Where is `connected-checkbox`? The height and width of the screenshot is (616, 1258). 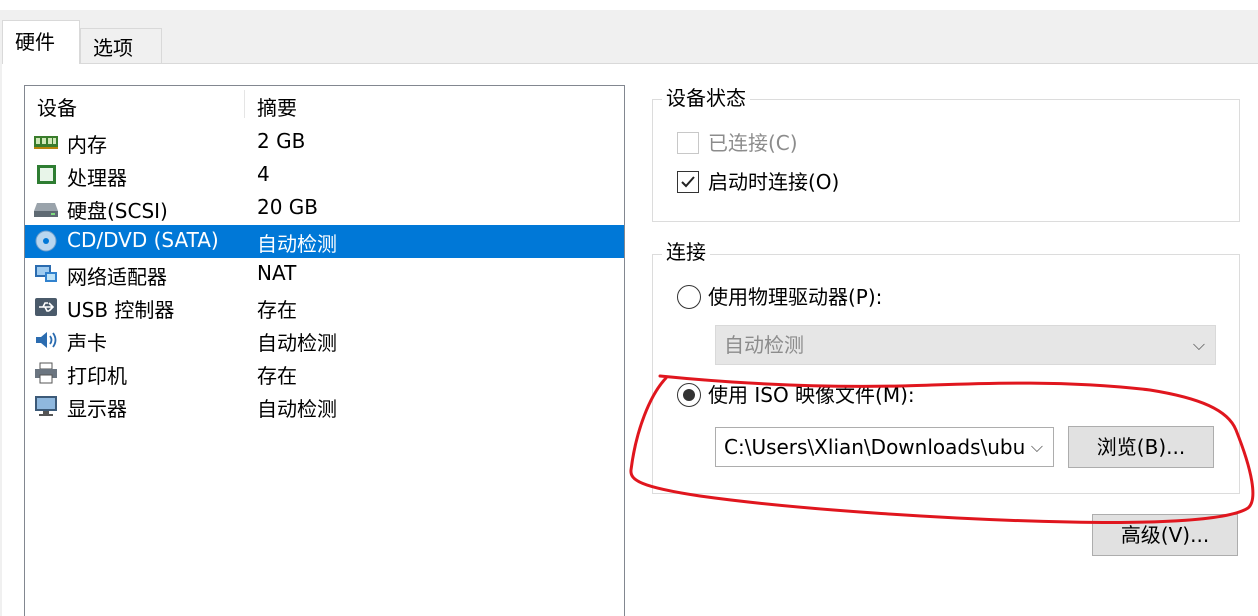
connected-checkbox is located at coordinates (688, 143).